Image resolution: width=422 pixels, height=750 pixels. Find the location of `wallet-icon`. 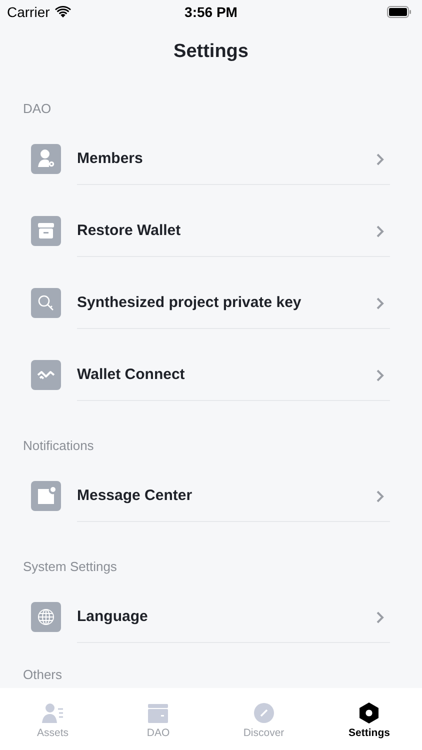

wallet-icon is located at coordinates (158, 713).